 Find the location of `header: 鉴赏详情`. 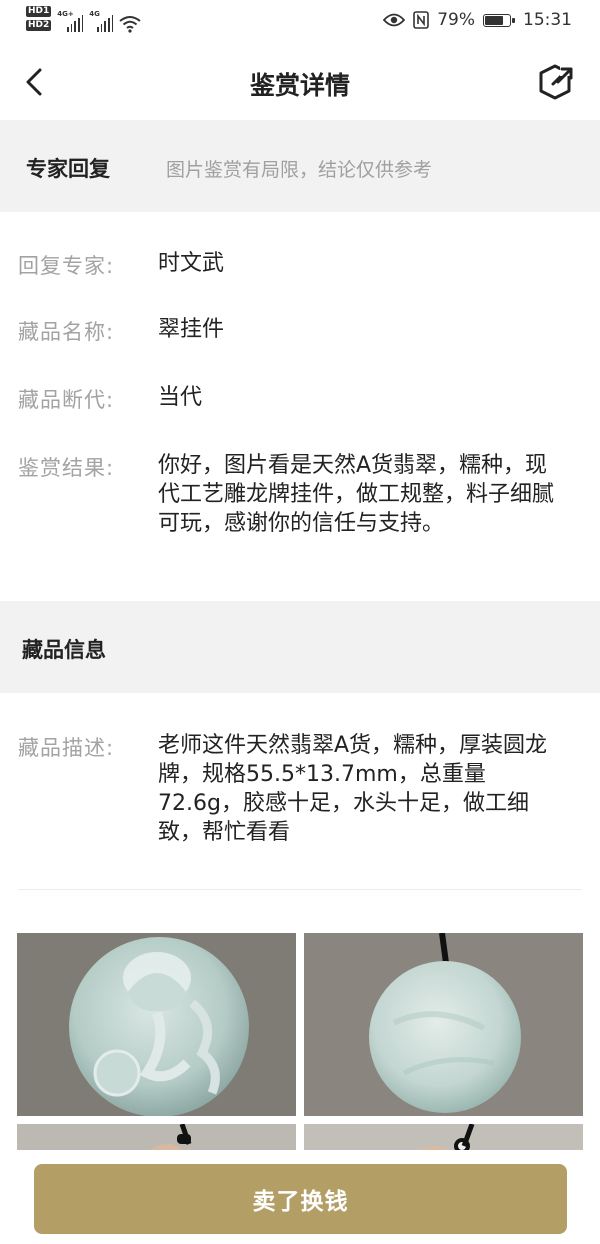

header: 鉴赏详情 is located at coordinates (300, 82).